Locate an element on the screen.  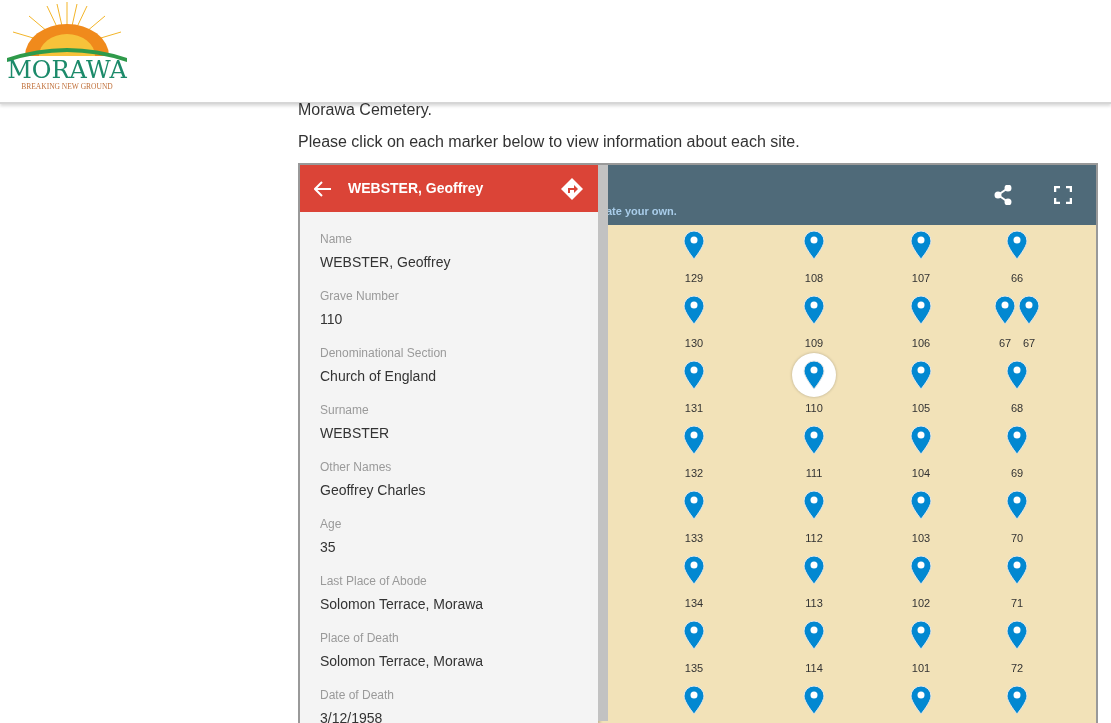
field-label: Last Place of Abode is located at coordinates (374, 581).